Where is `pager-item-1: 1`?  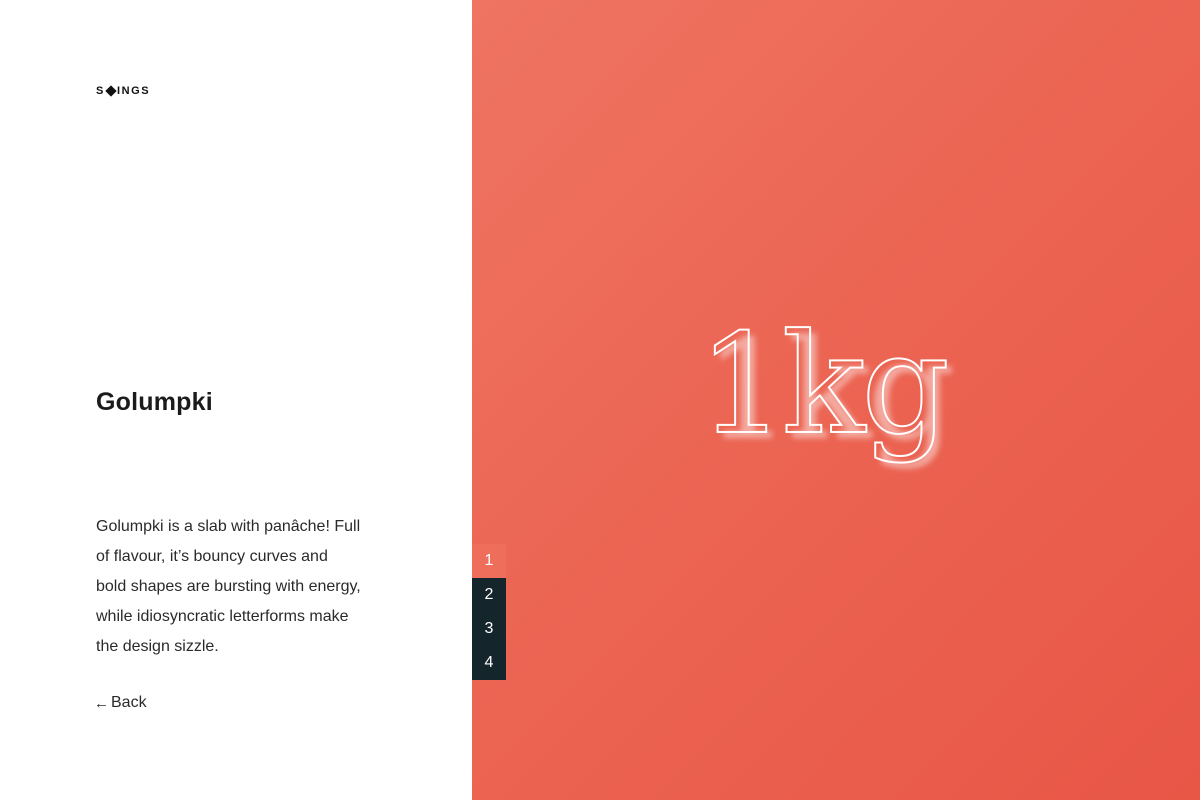
pager-item-1: 1 is located at coordinates (489, 561).